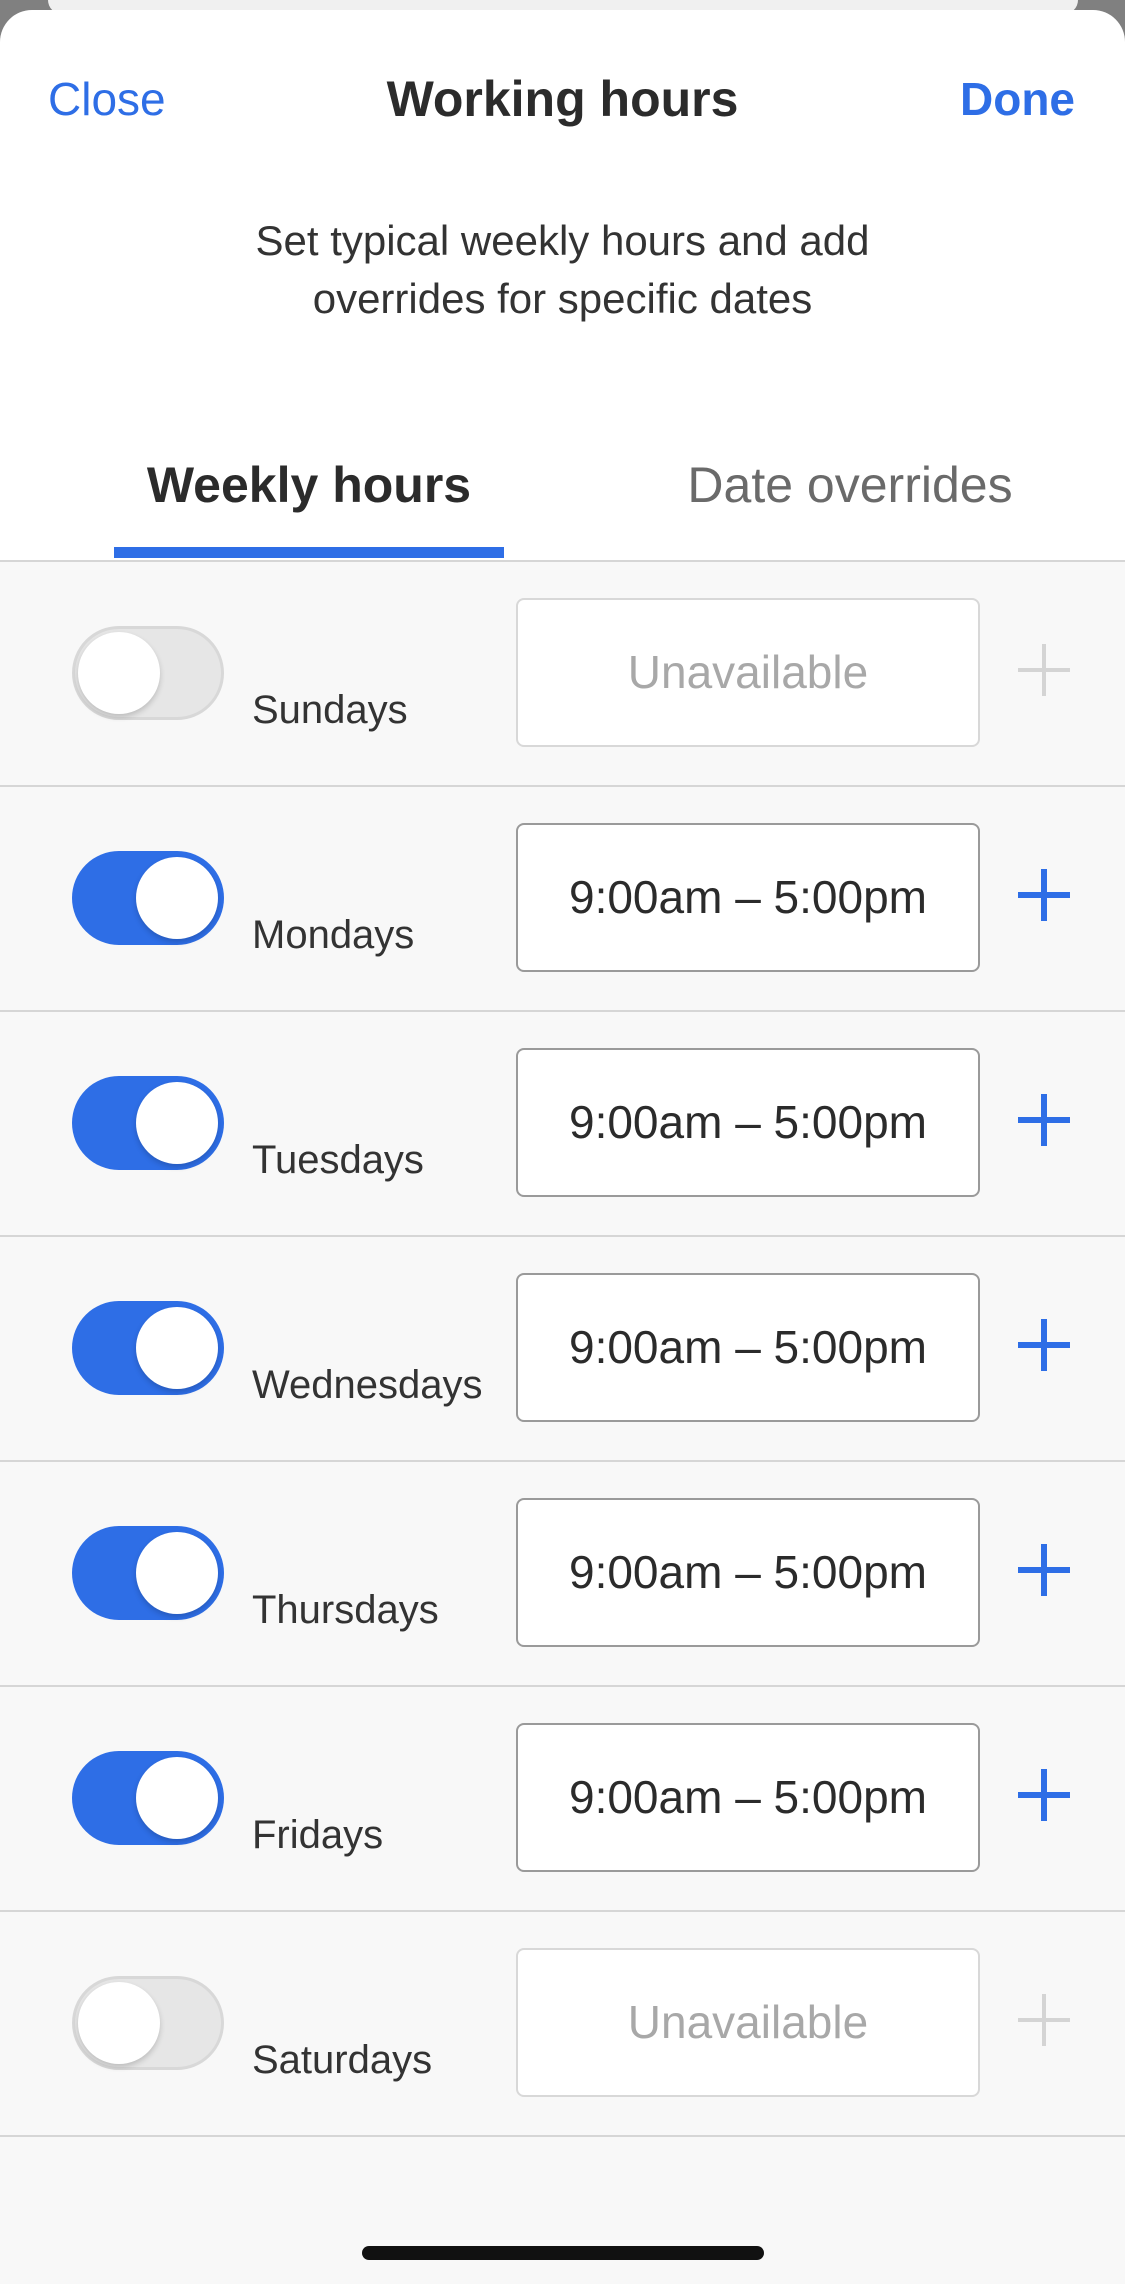 Image resolution: width=1125 pixels, height=2284 pixels. I want to click on page-title: Working hours, so click(562, 99).